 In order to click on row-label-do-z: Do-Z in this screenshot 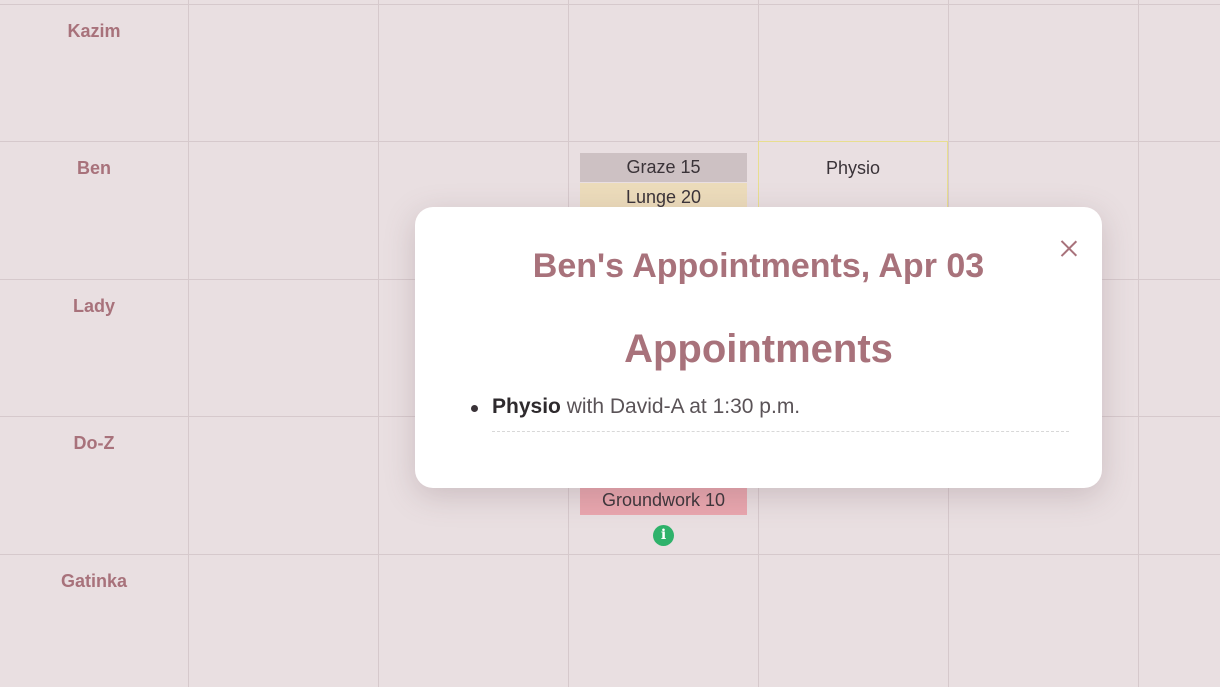, I will do `click(94, 443)`.